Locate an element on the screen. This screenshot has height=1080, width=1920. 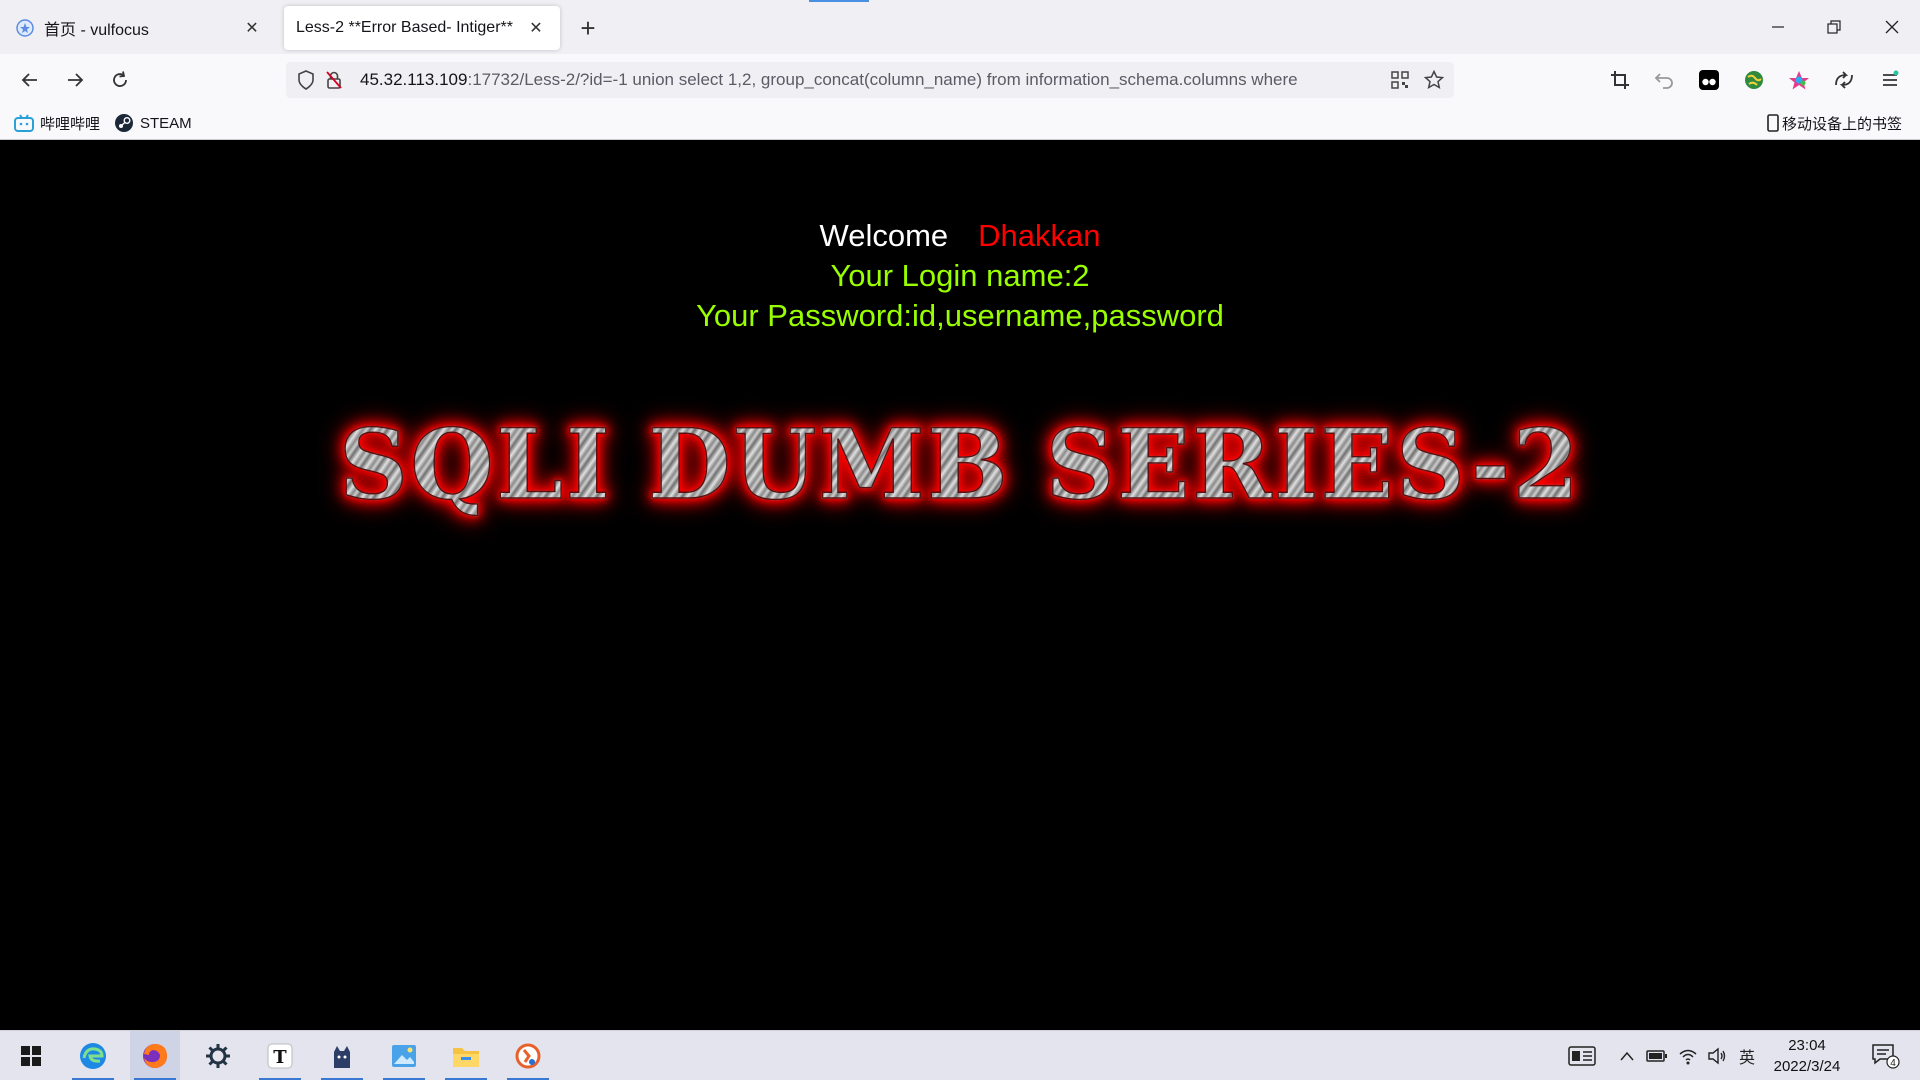
speaker-icon is located at coordinates (1717, 1056).